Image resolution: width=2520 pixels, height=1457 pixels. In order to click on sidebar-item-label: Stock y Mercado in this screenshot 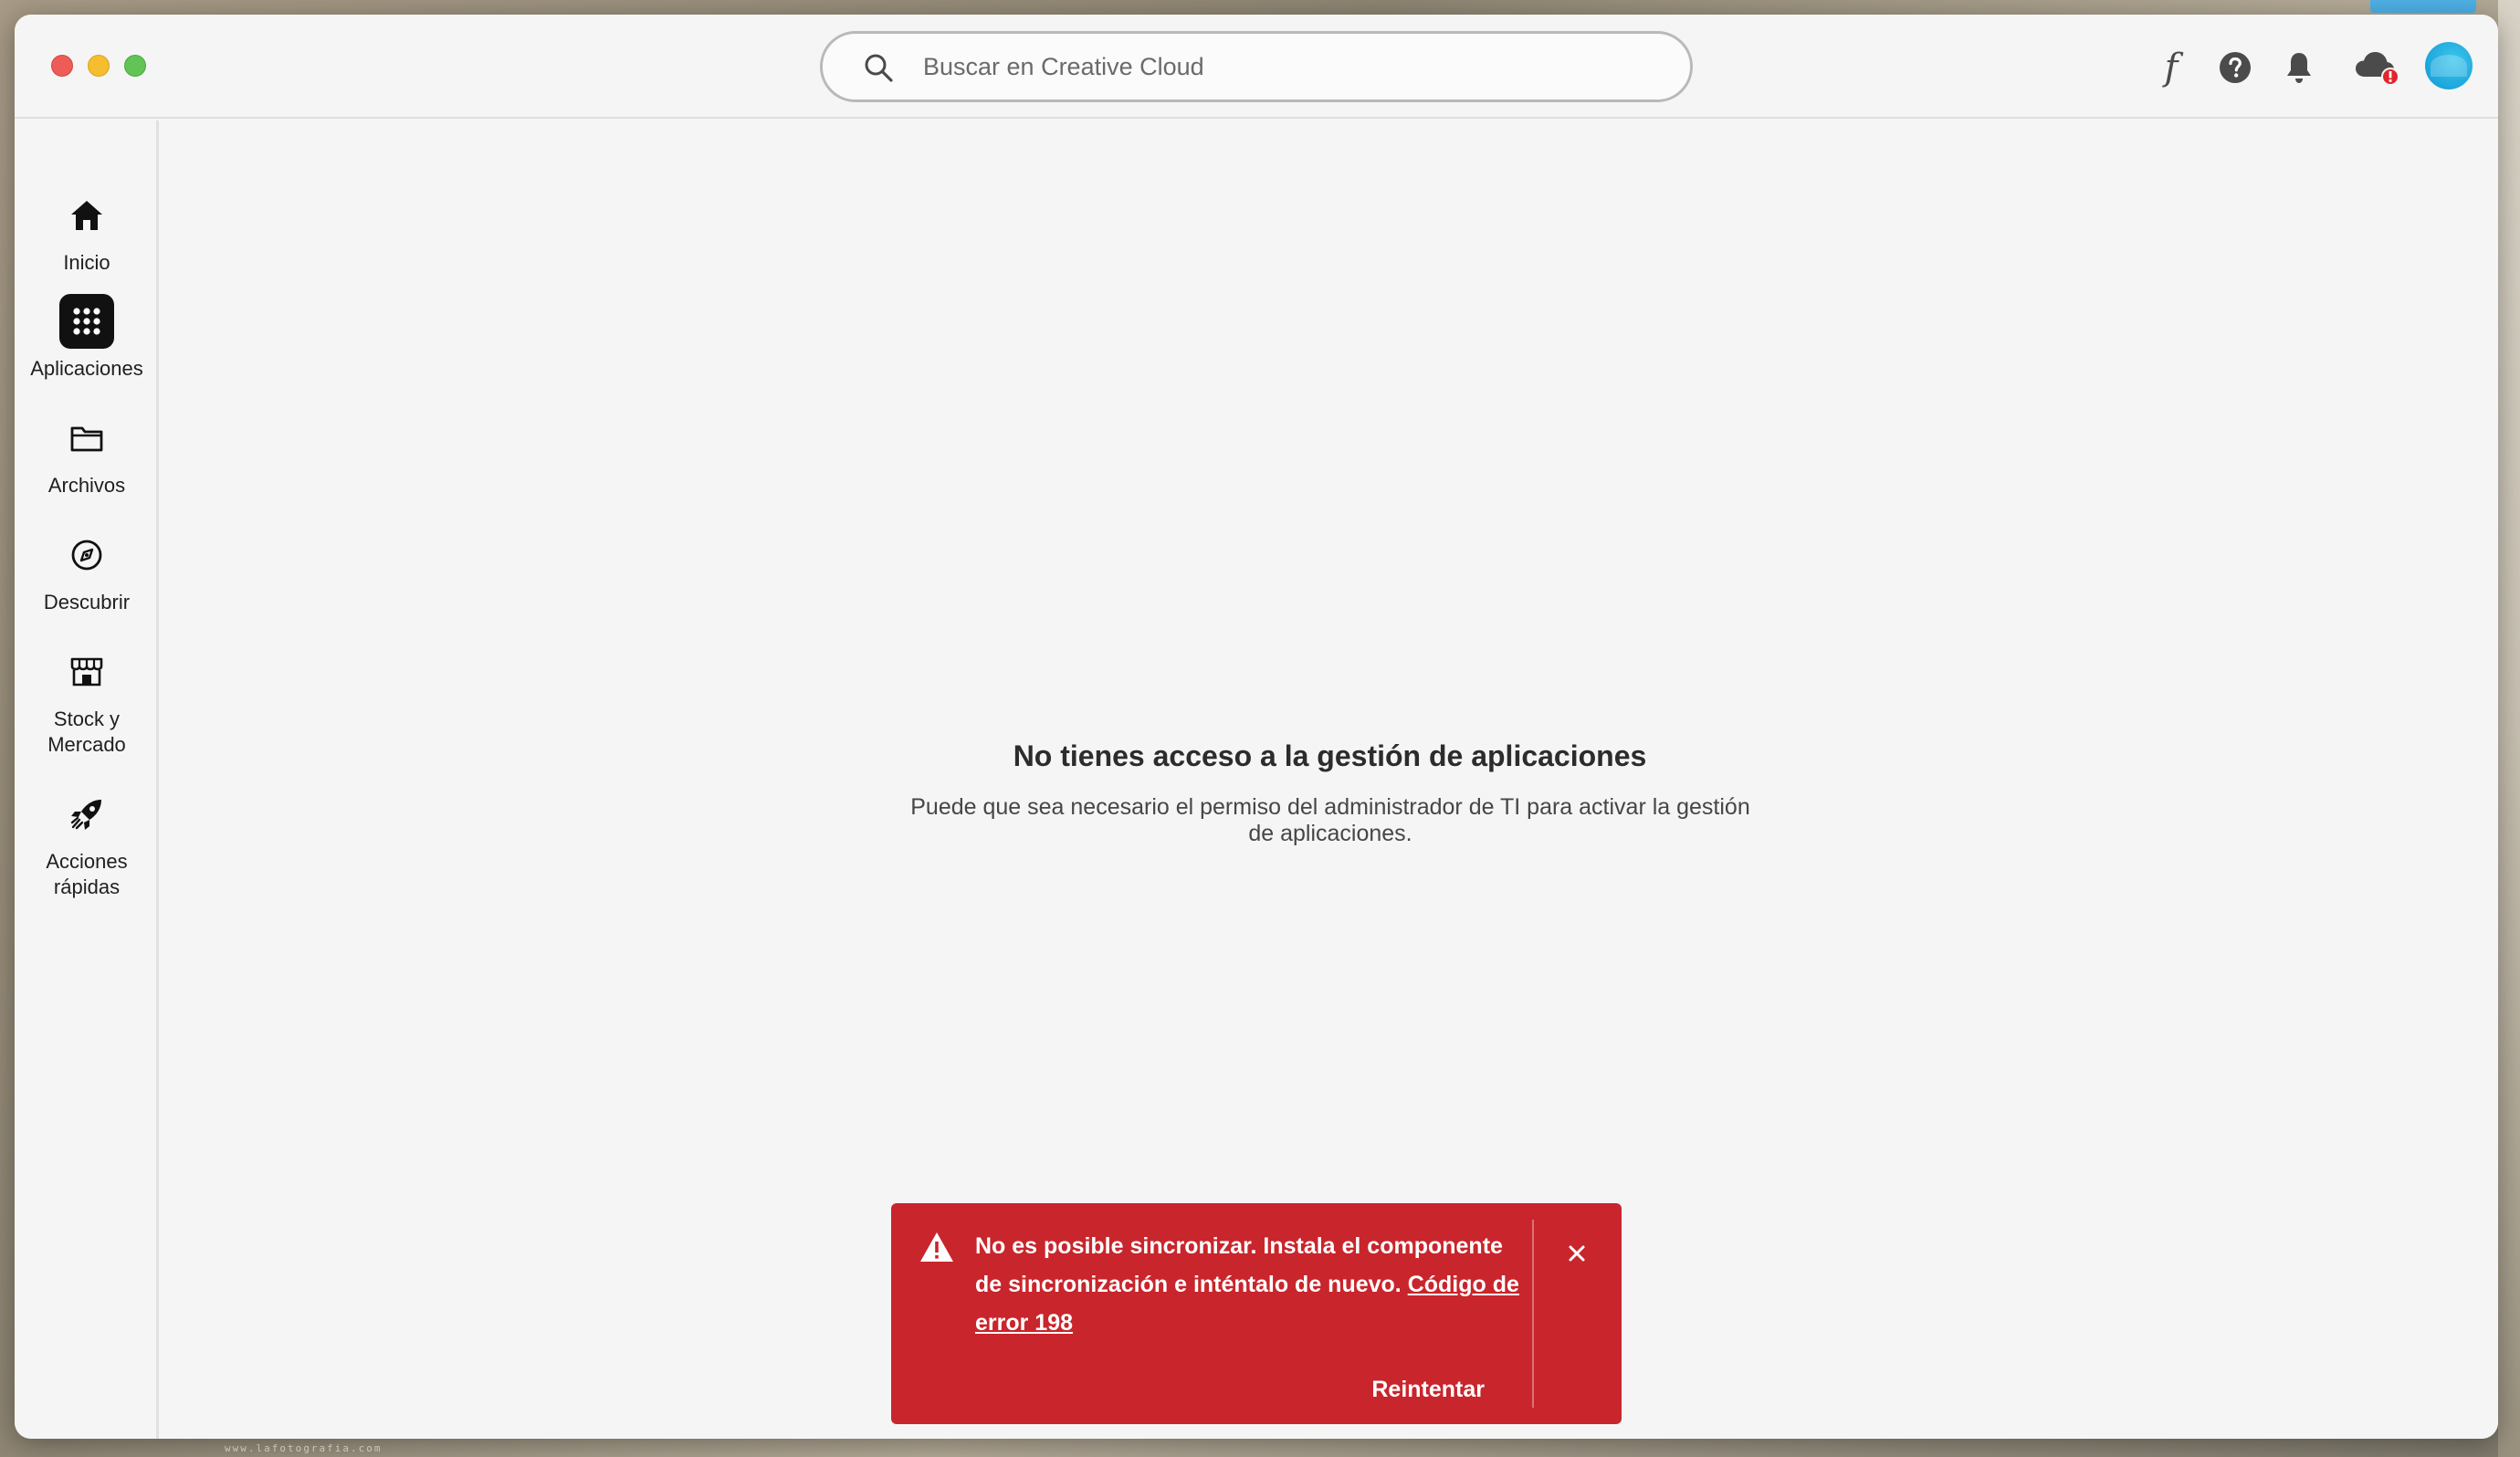, I will do `click(86, 732)`.